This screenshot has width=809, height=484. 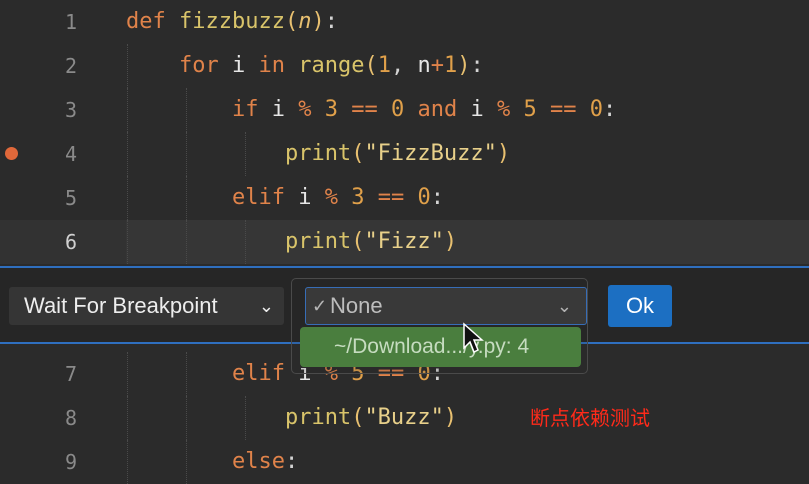 What do you see at coordinates (70, 198) in the screenshot?
I see `line-number: 5` at bounding box center [70, 198].